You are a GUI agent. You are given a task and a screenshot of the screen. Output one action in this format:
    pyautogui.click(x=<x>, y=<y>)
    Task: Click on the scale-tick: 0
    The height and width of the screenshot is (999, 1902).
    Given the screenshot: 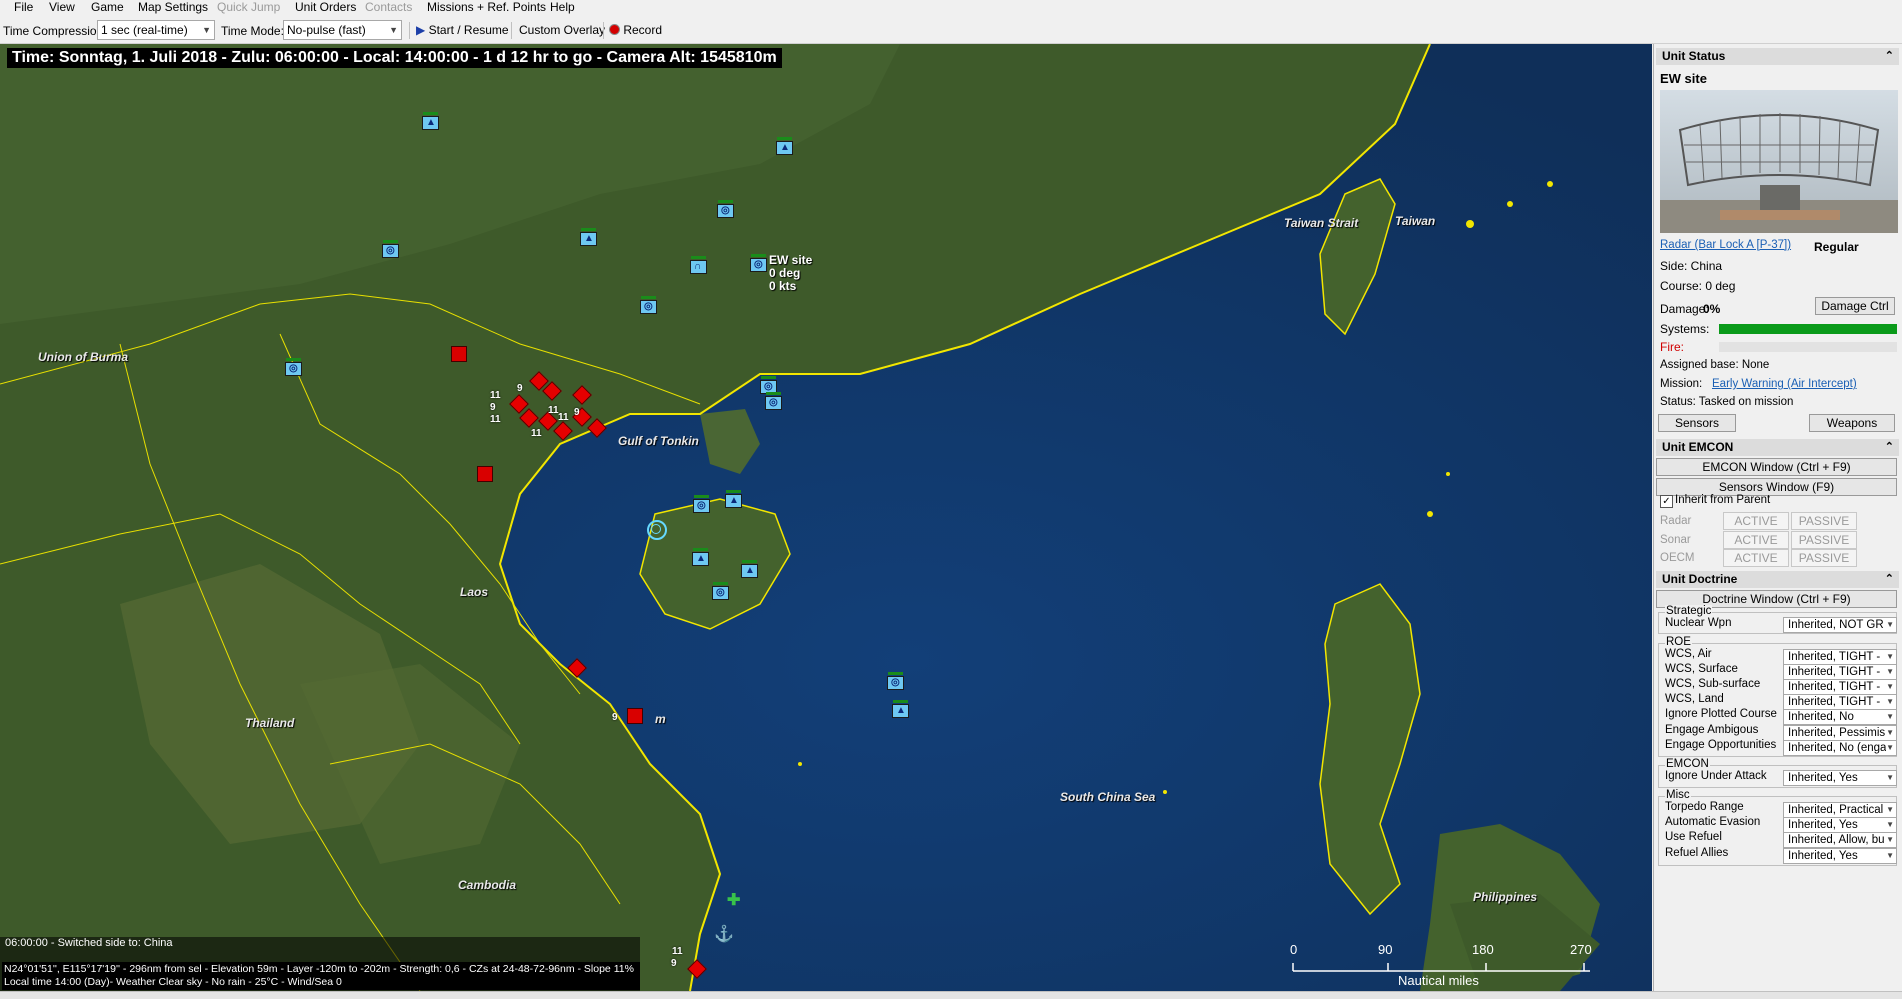 What is the action you would take?
    pyautogui.click(x=1294, y=949)
    